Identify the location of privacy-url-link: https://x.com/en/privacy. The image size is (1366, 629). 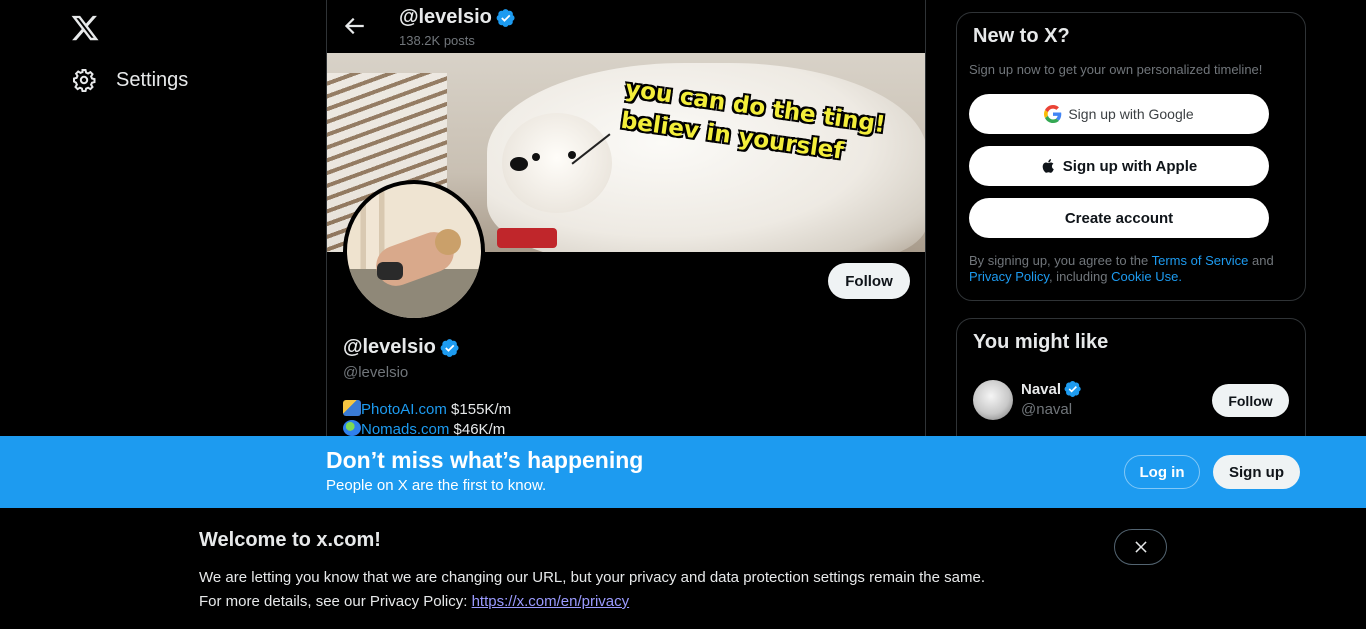
(551, 601).